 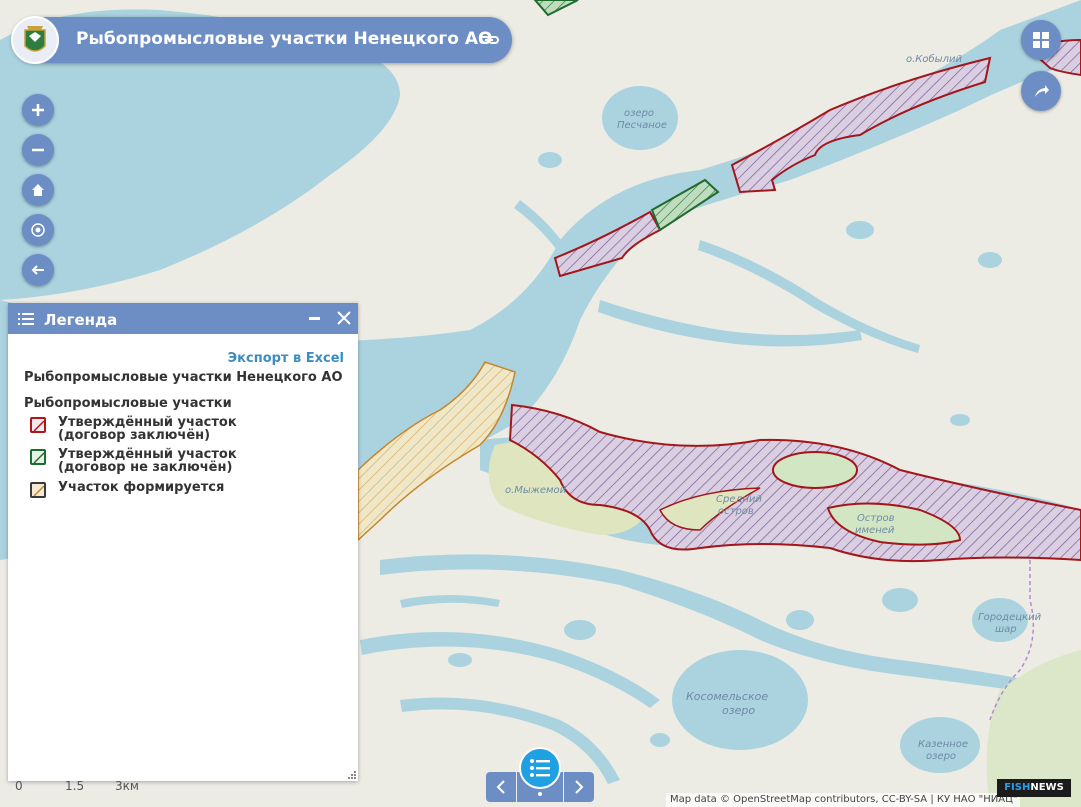 What do you see at coordinates (536, 490) in the screenshot?
I see `label-myzhemoy: о.Мыжемой` at bounding box center [536, 490].